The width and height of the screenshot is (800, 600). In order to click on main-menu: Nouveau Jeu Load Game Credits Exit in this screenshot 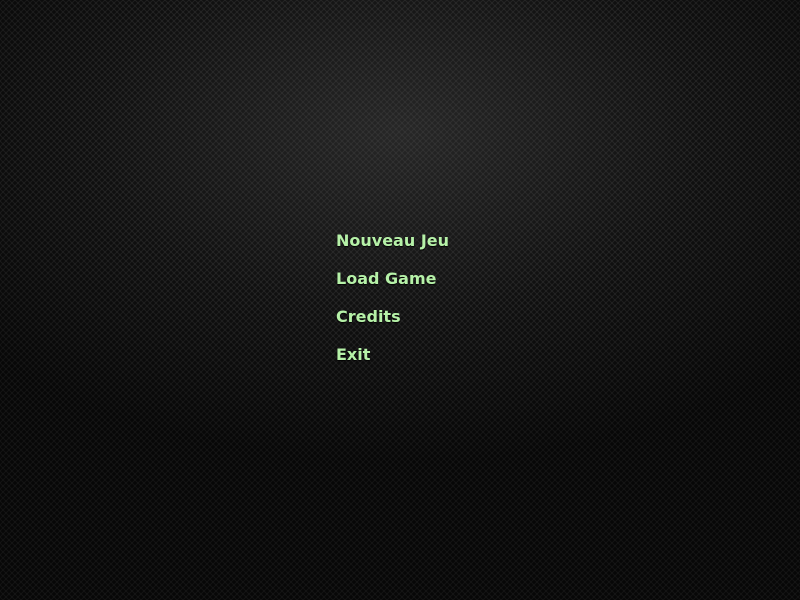, I will do `click(392, 304)`.